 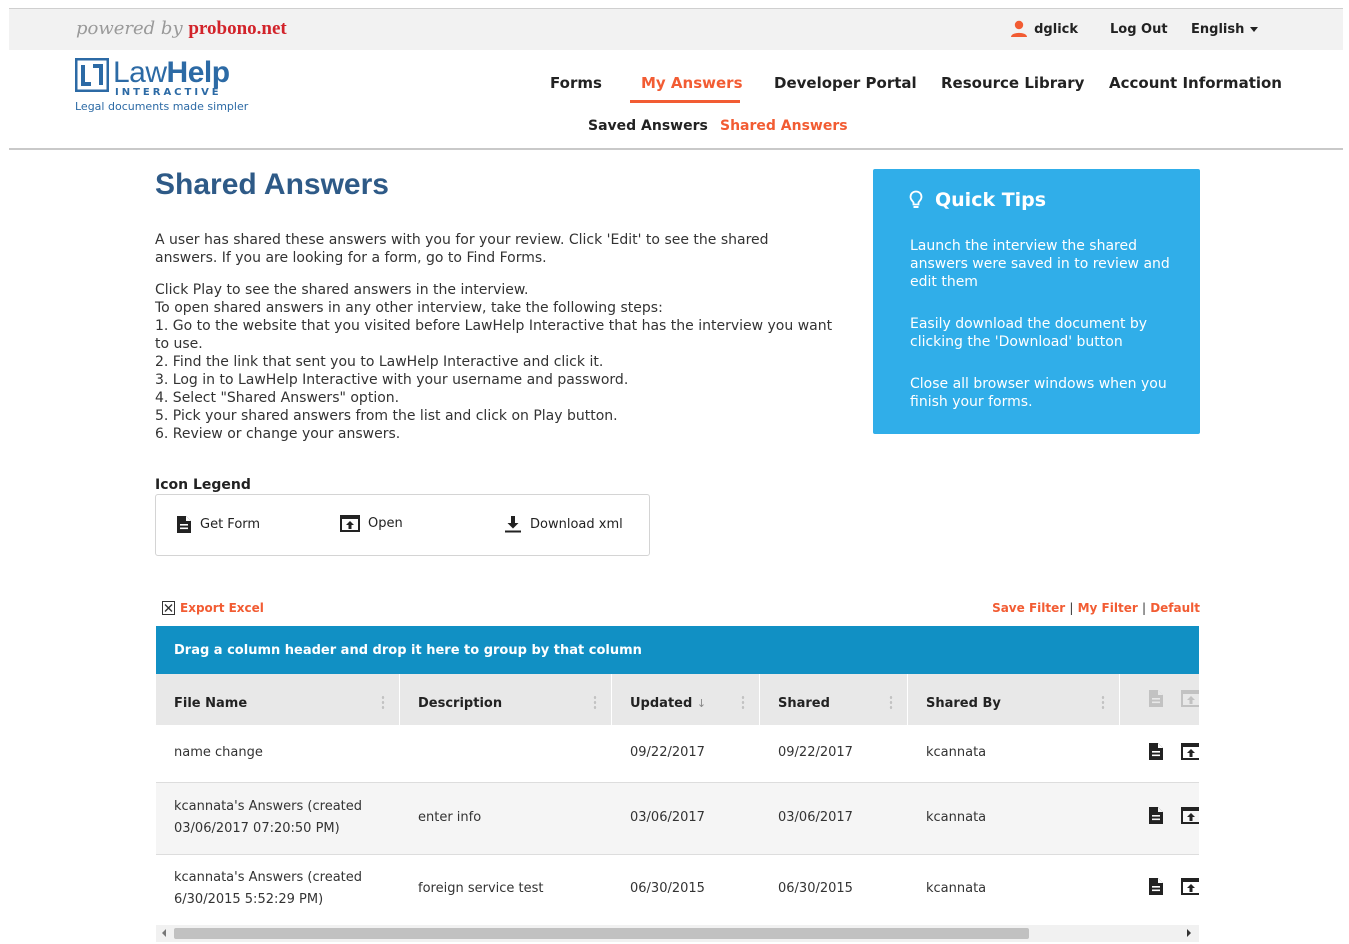 I want to click on column-header-file-name: File Name, so click(x=278, y=699).